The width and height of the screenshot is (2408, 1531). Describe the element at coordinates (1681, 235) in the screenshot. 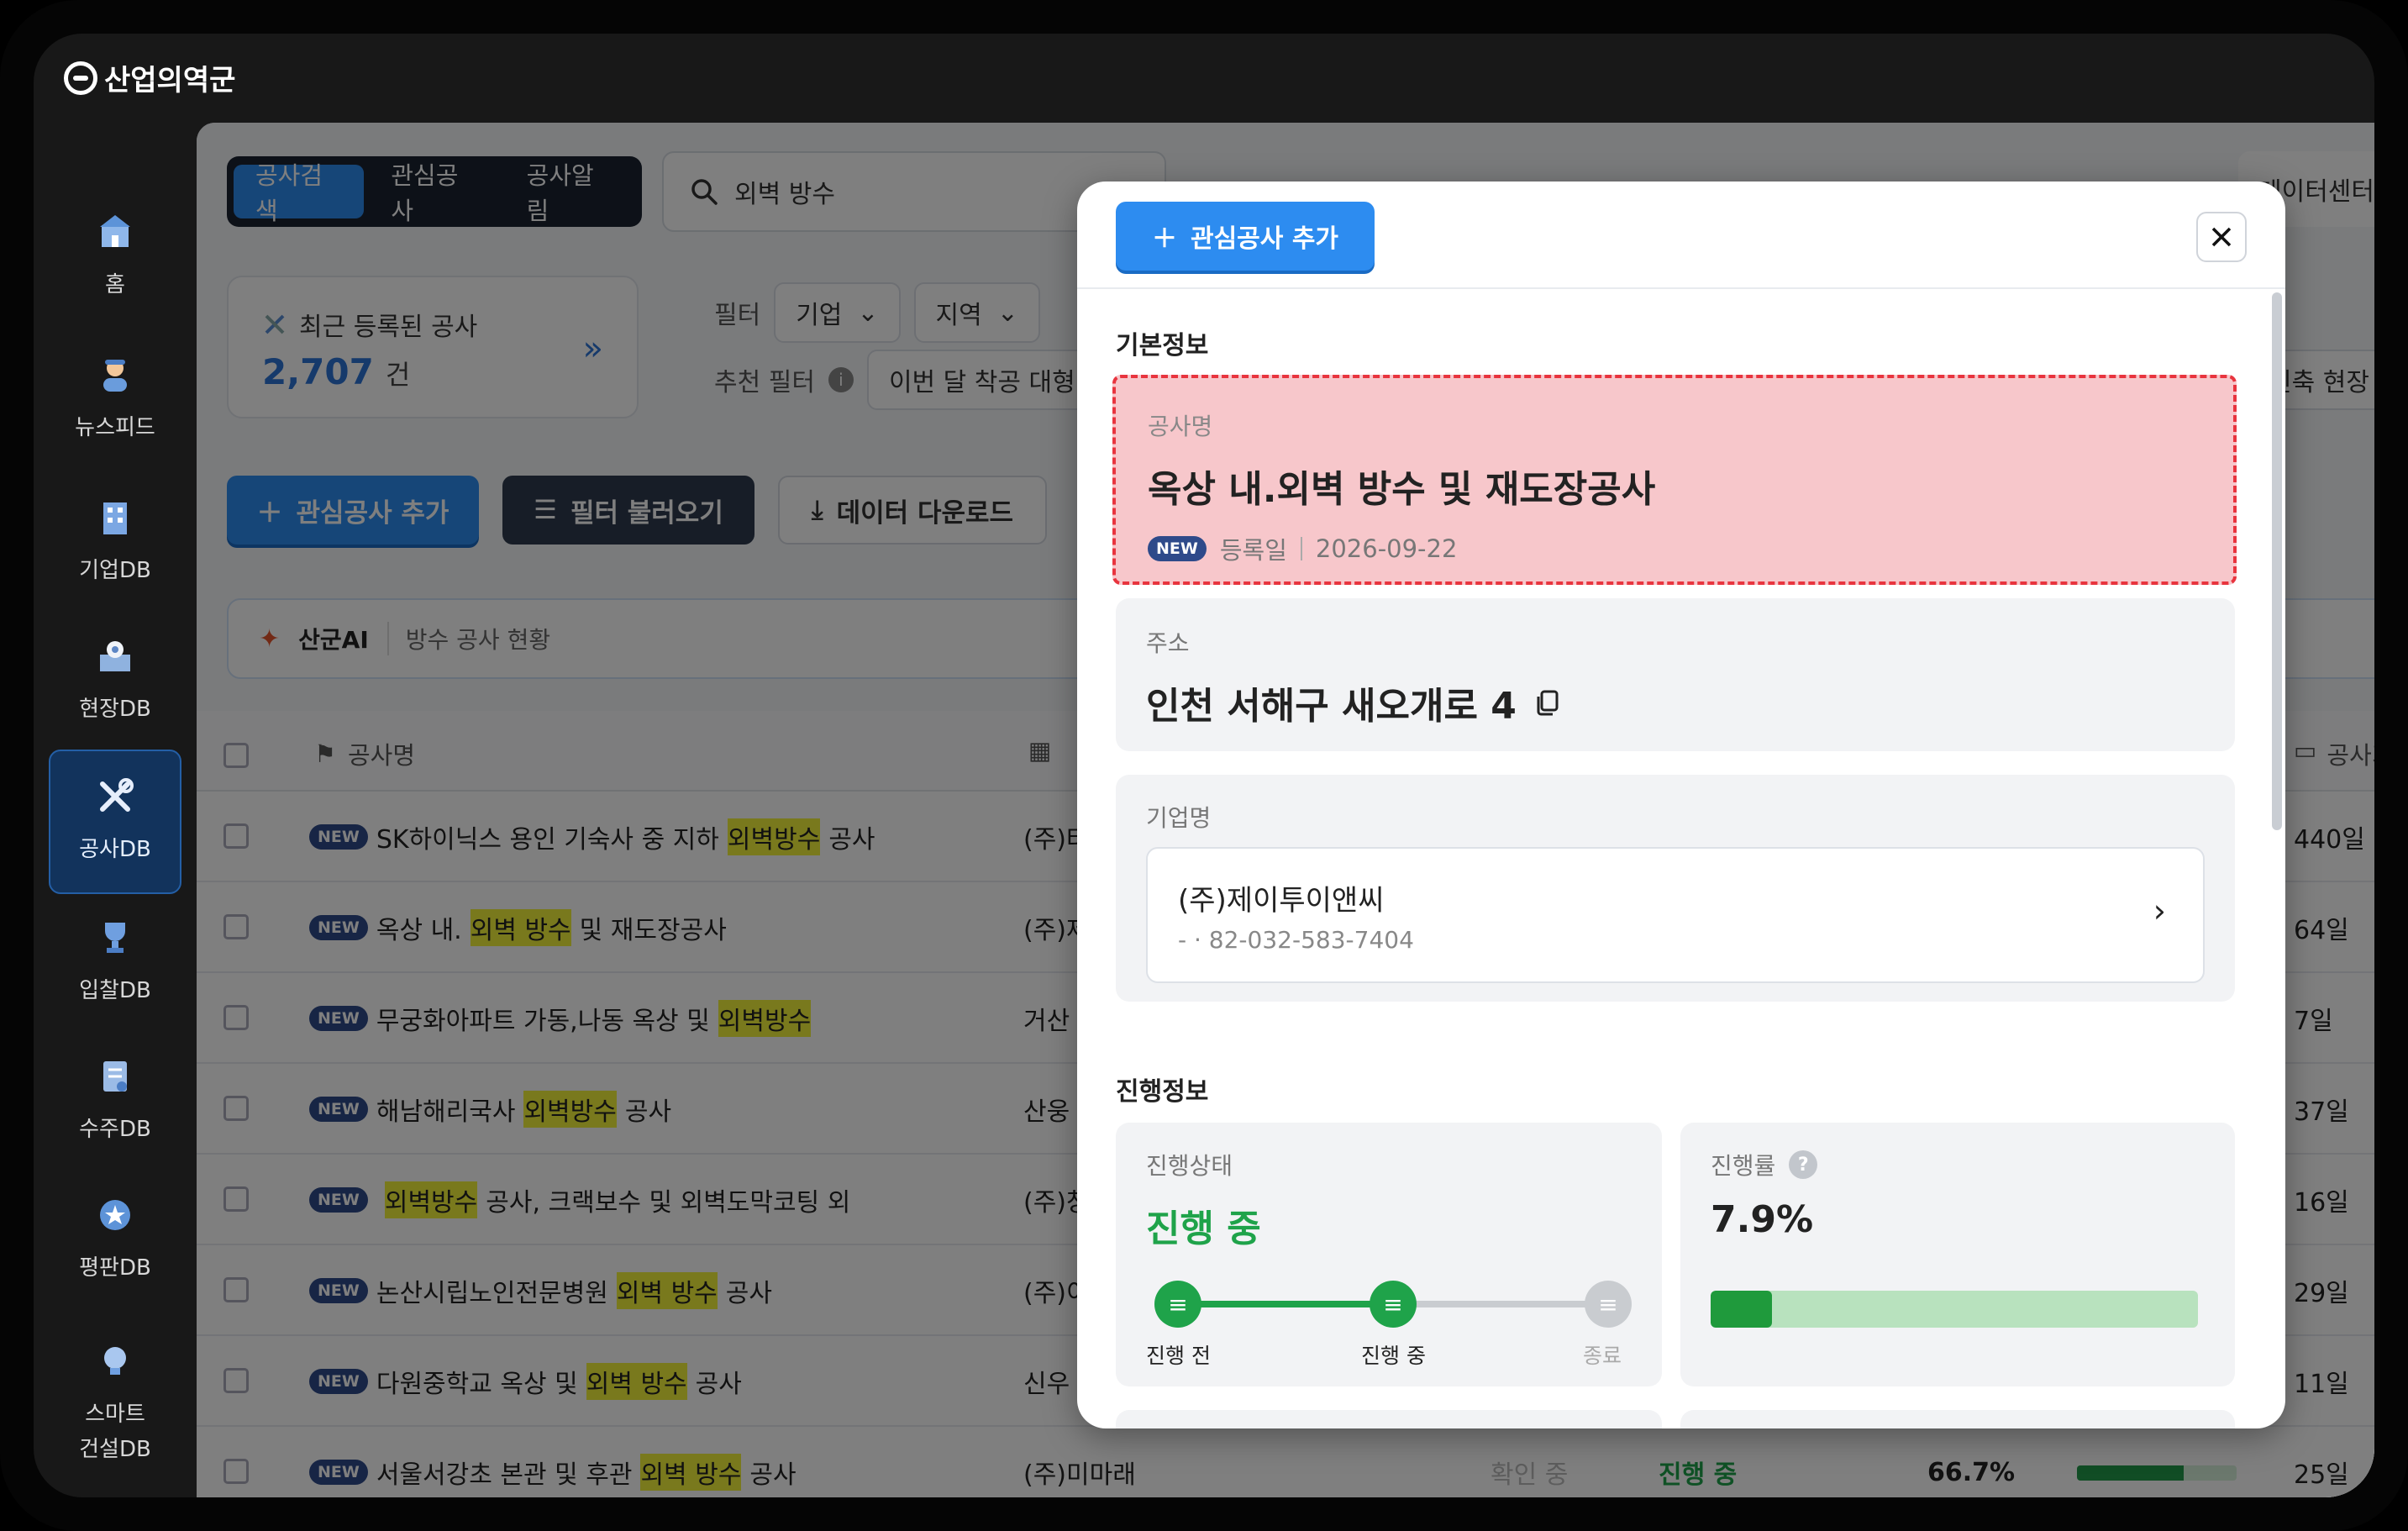

I see `modal-header: ＋ 관심공사 추가` at that location.